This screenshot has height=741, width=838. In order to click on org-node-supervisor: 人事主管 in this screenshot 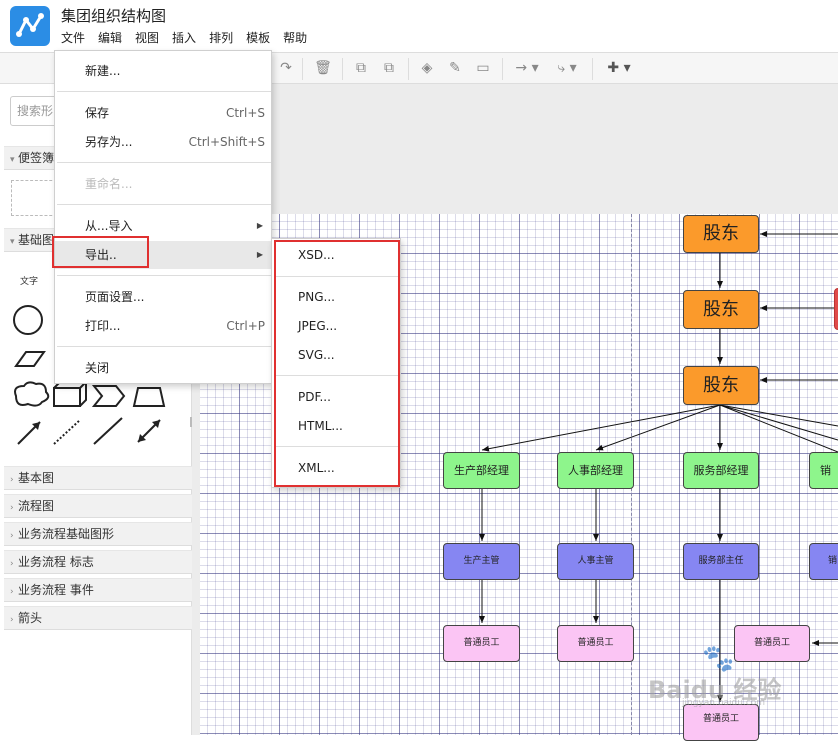, I will do `click(595, 561)`.